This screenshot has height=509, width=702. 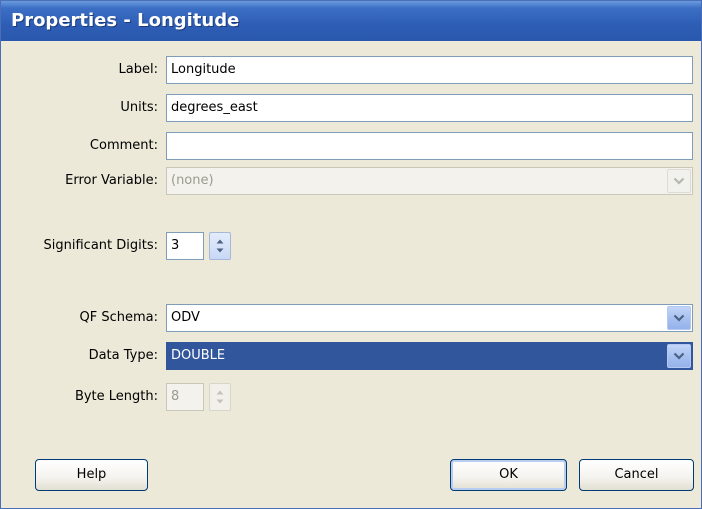 What do you see at coordinates (119, 317) in the screenshot?
I see `qf-schema-field-label: QF Schema:` at bounding box center [119, 317].